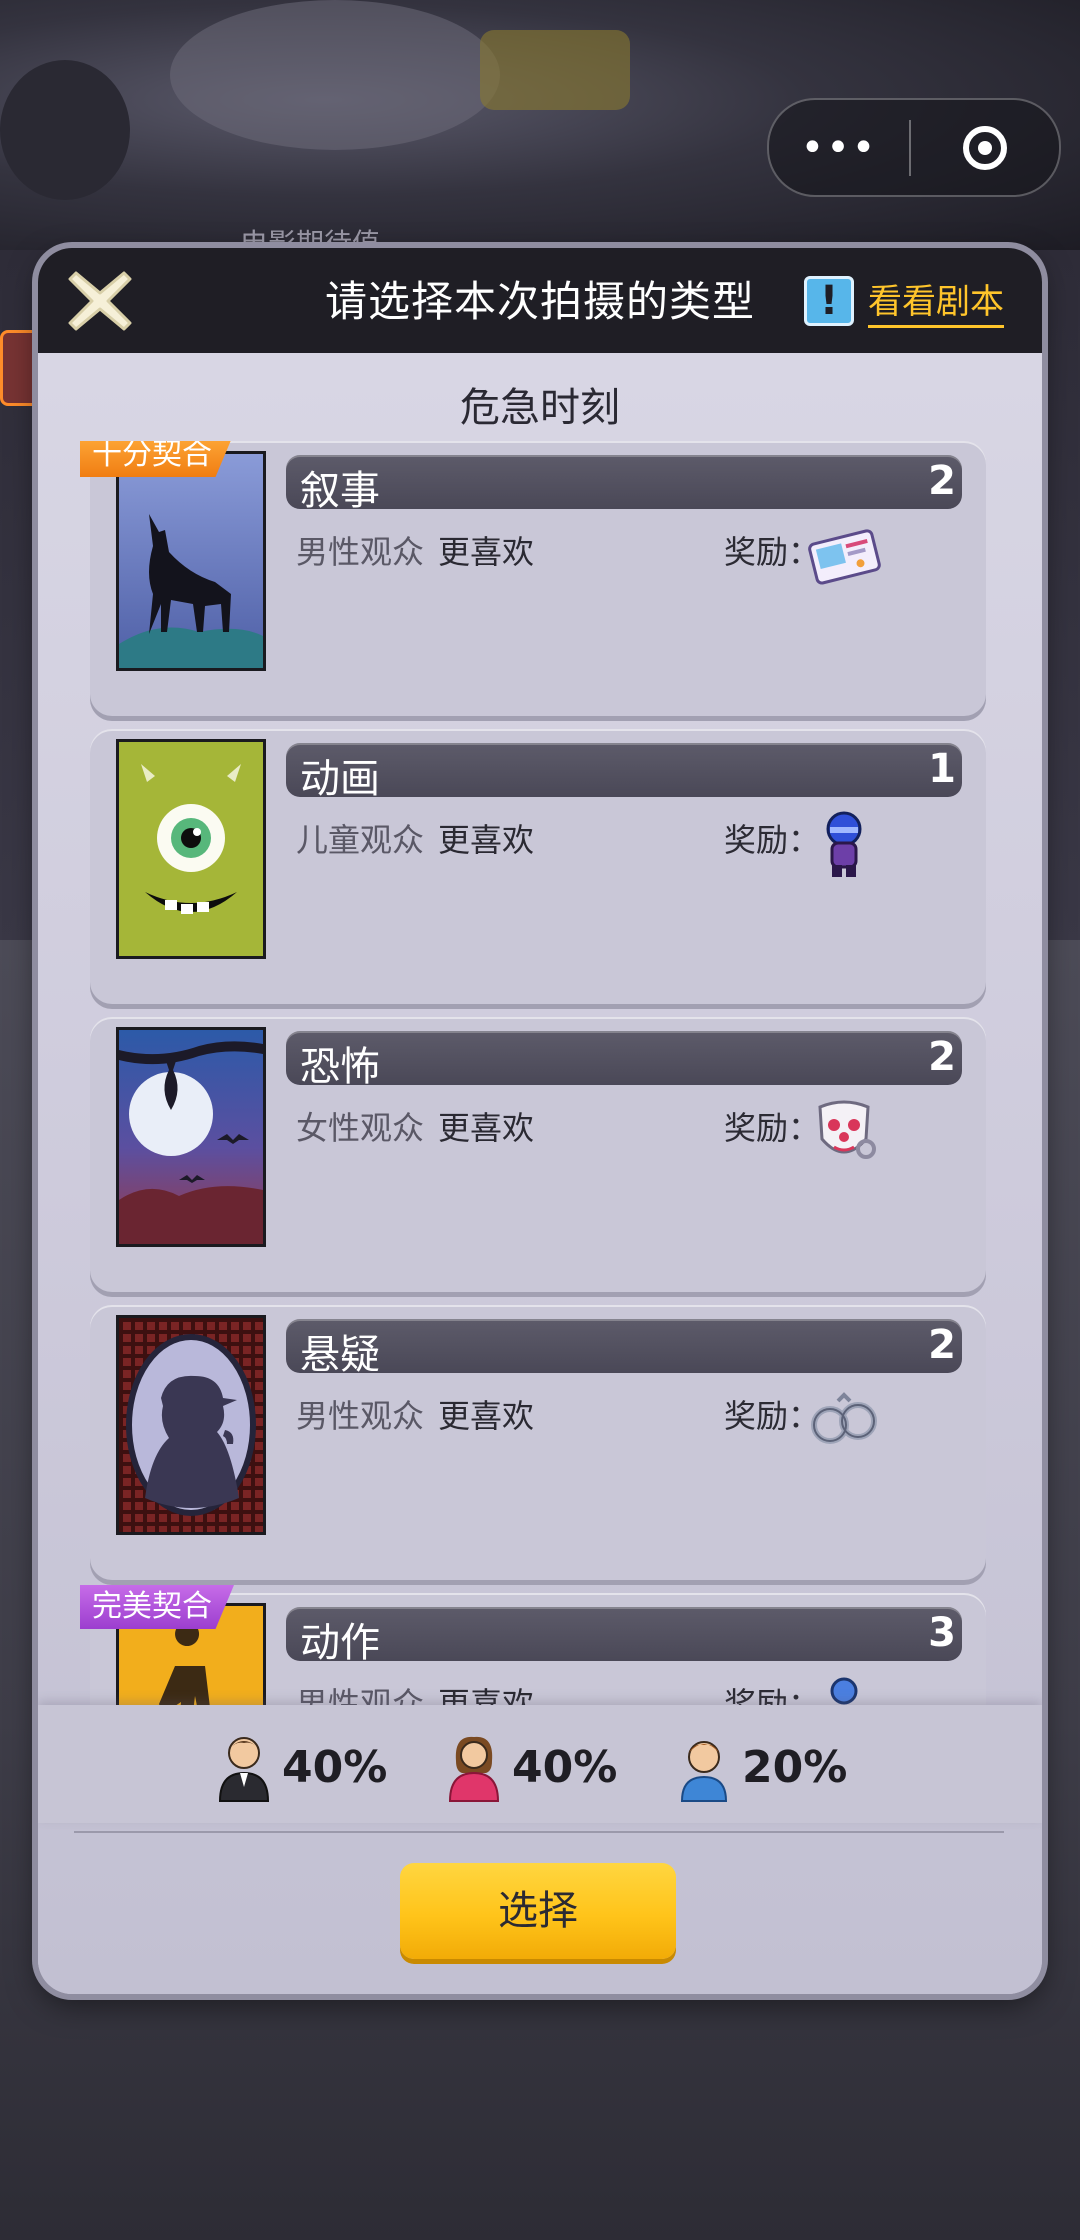 The image size is (1080, 2240). What do you see at coordinates (624, 1348) in the screenshot?
I see `genre-title-bar: 悬疑 2` at bounding box center [624, 1348].